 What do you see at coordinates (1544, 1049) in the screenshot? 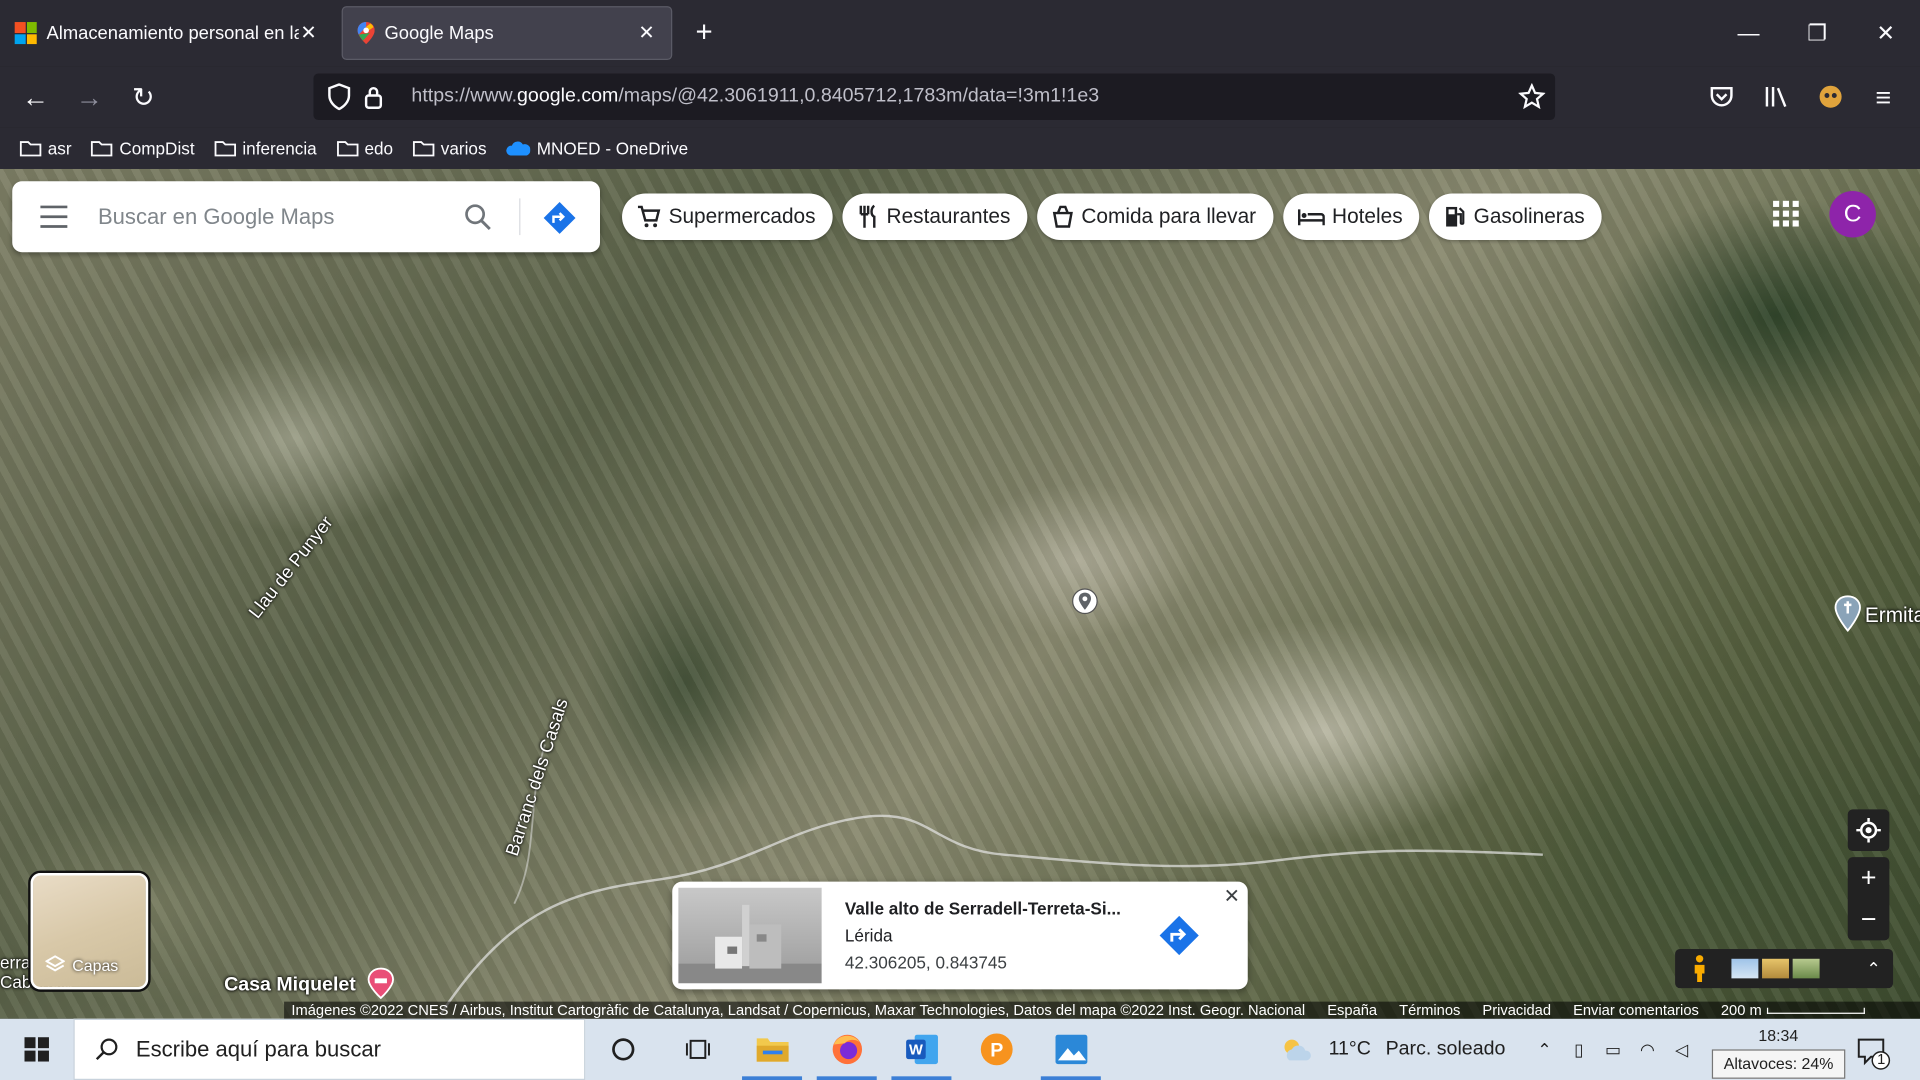
I see `tray-chevron-up-icon: ⌃` at bounding box center [1544, 1049].